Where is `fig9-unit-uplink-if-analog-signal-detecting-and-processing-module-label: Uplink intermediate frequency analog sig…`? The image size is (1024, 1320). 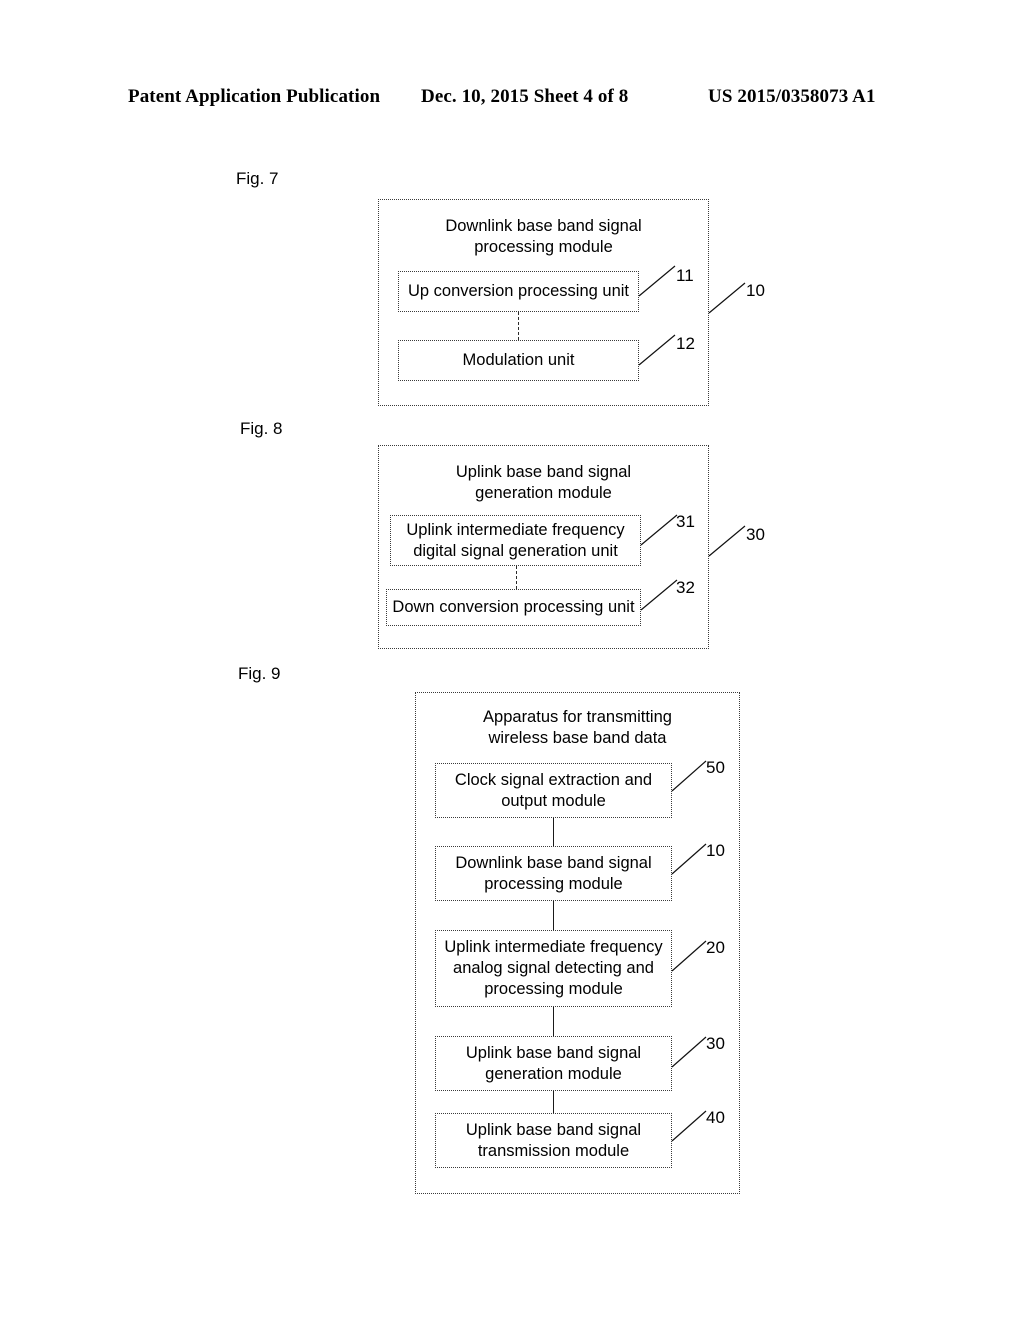
fig9-unit-uplink-if-analog-signal-detecting-and-processing-module-label: Uplink intermediate frequency analog sig… is located at coordinates (553, 968).